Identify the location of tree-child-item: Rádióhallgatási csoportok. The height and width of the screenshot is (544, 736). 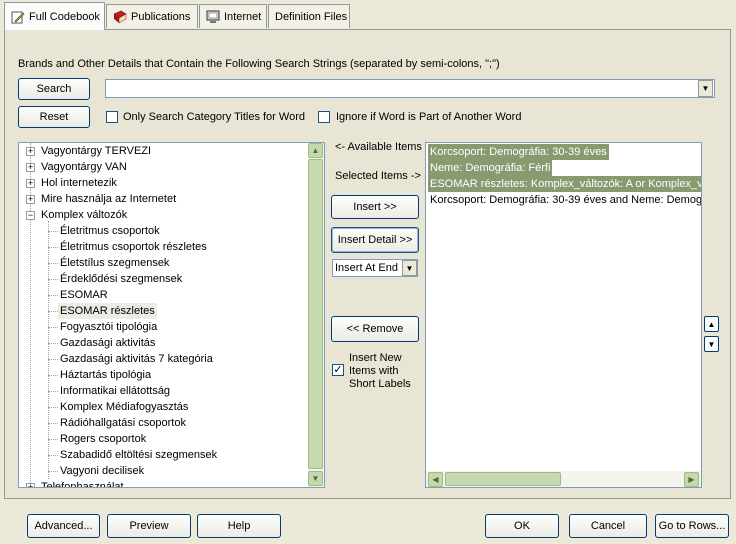
(123, 423).